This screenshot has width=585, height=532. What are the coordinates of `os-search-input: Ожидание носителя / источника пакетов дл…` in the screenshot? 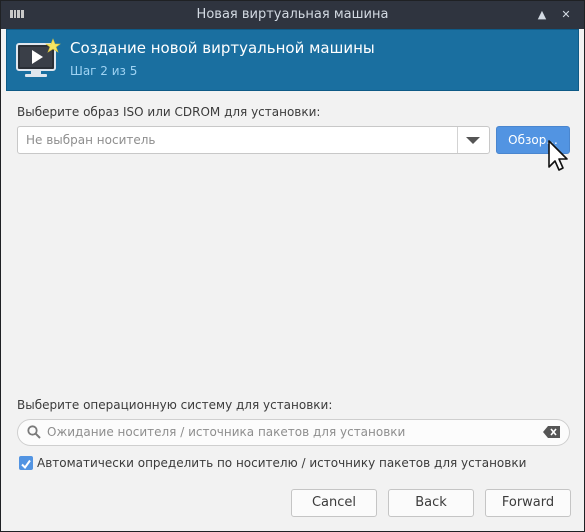 It's located at (293, 432).